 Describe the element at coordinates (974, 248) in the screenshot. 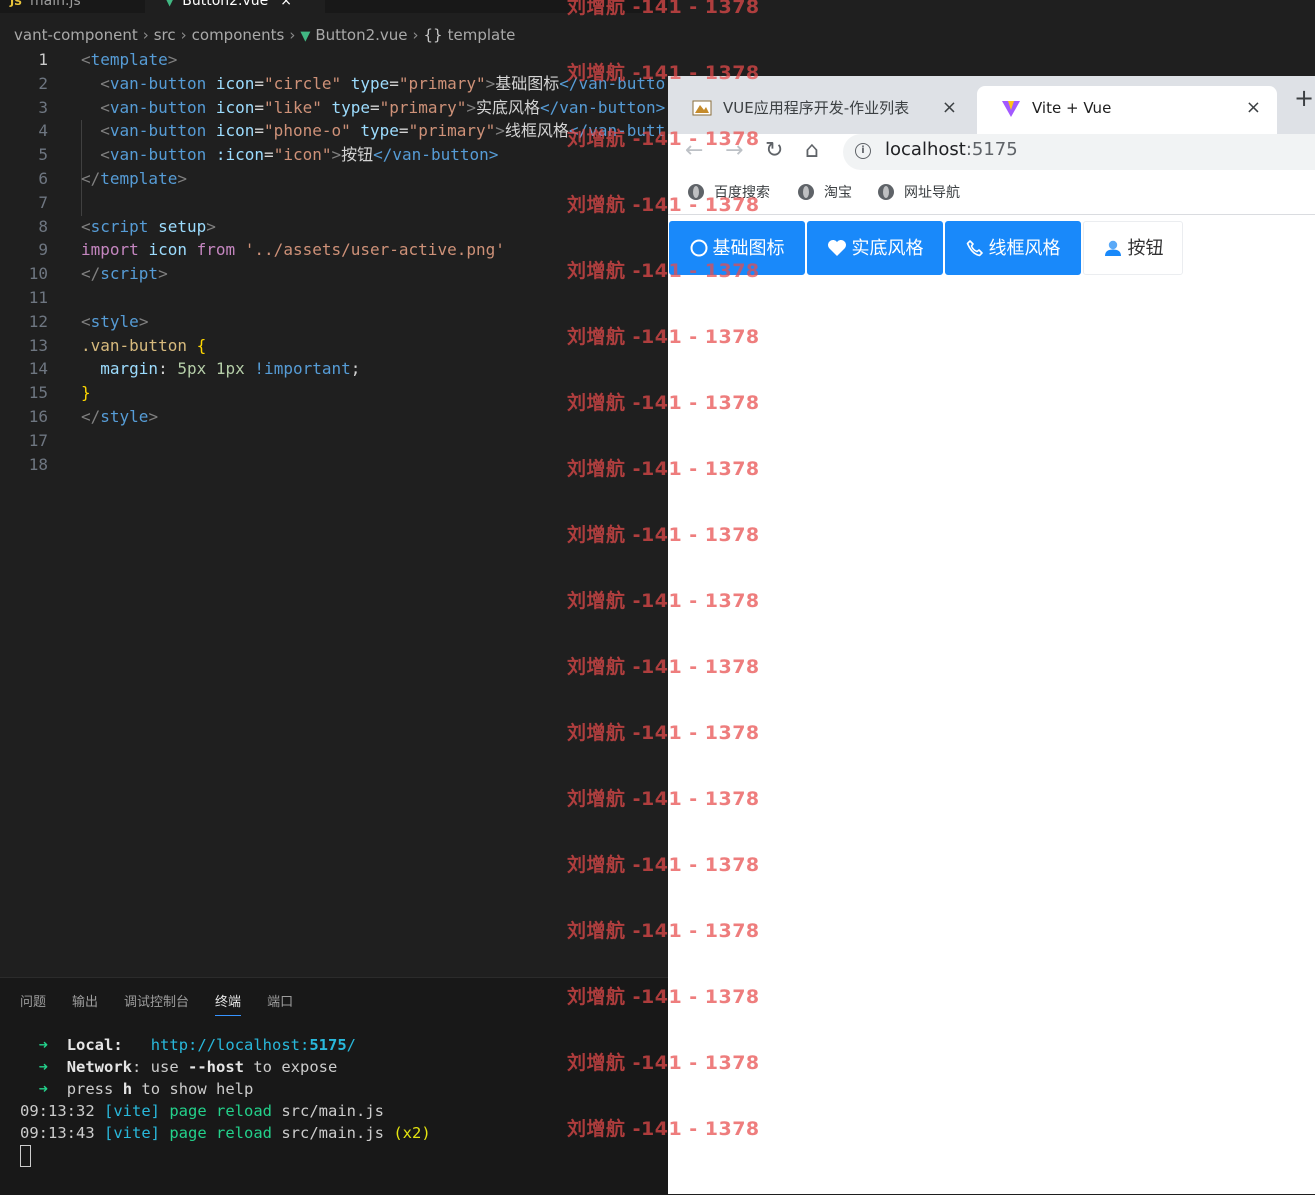

I see `phone-o-icon` at that location.